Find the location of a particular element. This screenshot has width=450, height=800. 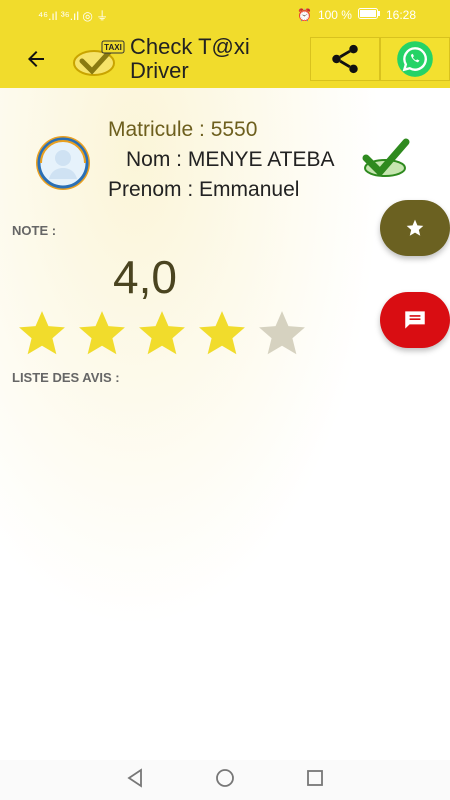

comment-button is located at coordinates (415, 320).